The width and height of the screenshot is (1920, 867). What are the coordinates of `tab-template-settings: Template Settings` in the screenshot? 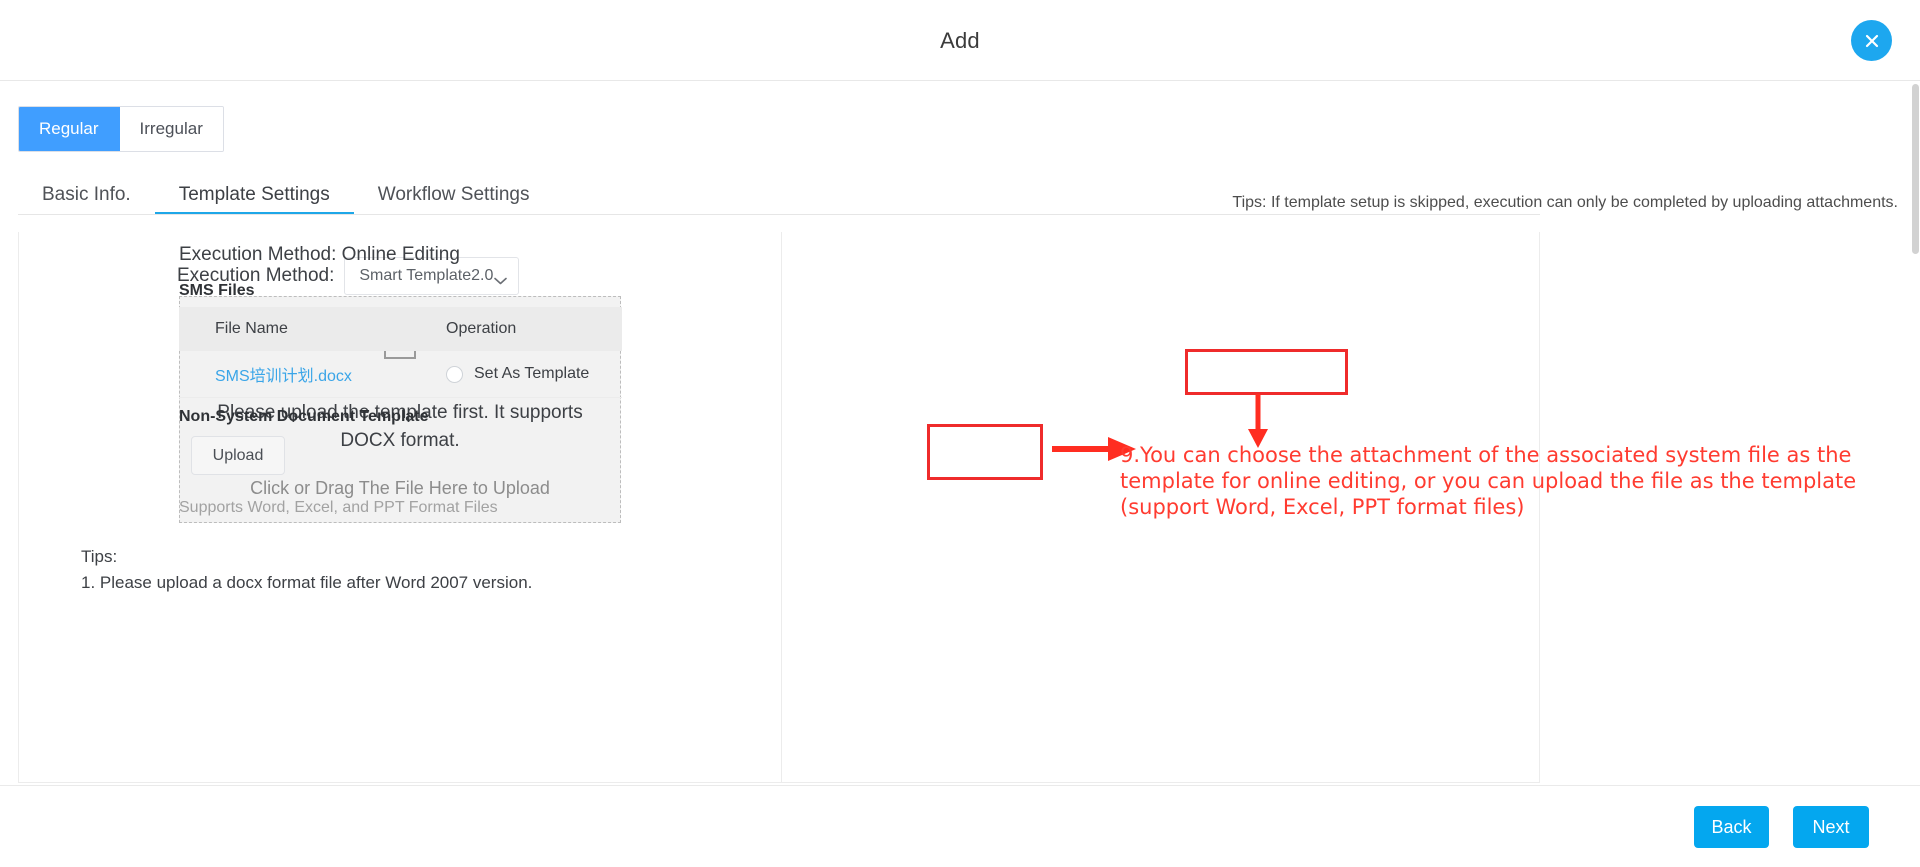 It's located at (254, 200).